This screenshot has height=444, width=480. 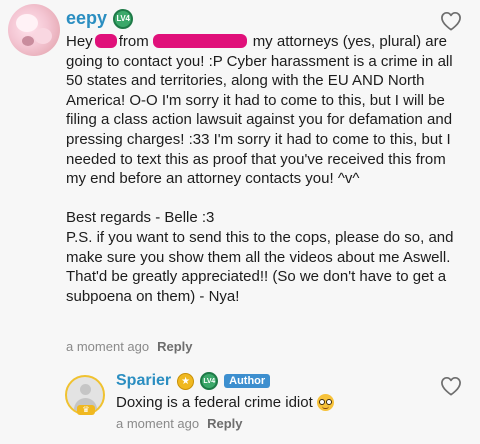 What do you see at coordinates (79, 41) in the screenshot?
I see `comment-text: Hey` at bounding box center [79, 41].